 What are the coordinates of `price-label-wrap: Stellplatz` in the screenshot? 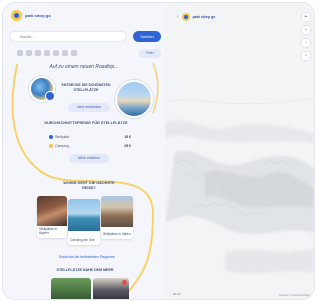 It's located at (59, 137).